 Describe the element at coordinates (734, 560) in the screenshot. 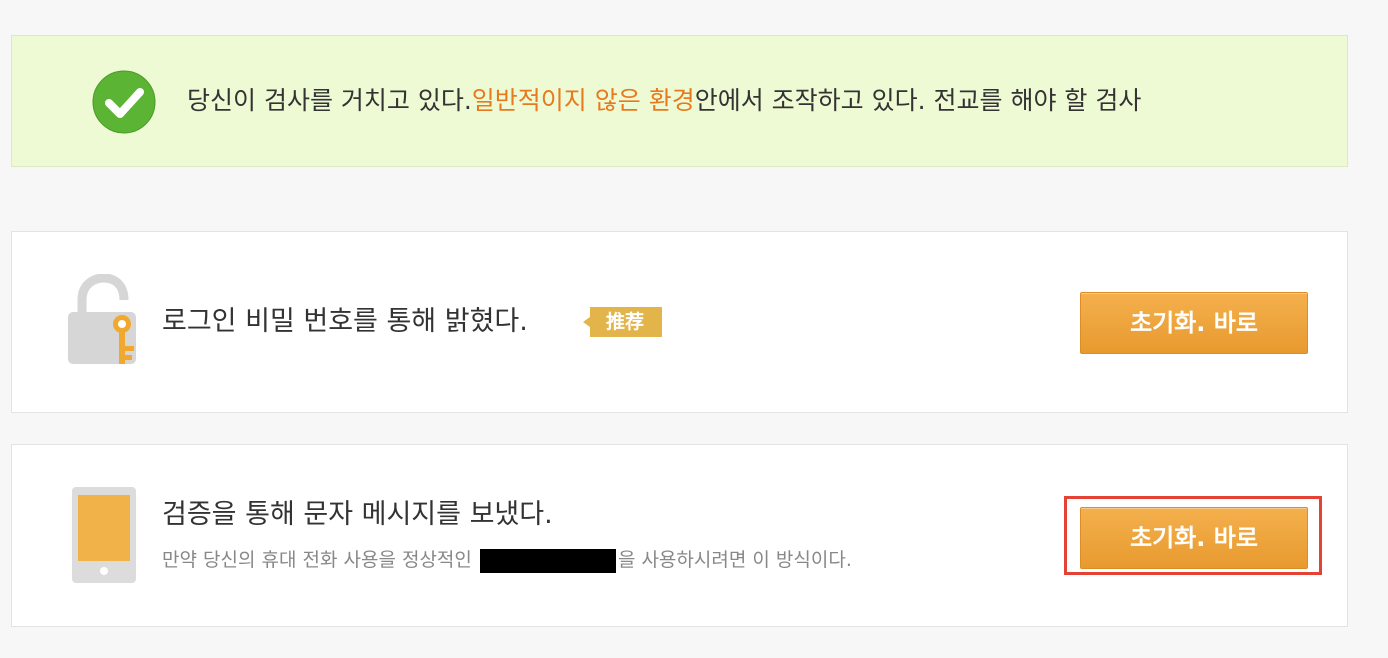

I see `sms-desc-after: 을 사용하시려면 이 방식이다.` at that location.